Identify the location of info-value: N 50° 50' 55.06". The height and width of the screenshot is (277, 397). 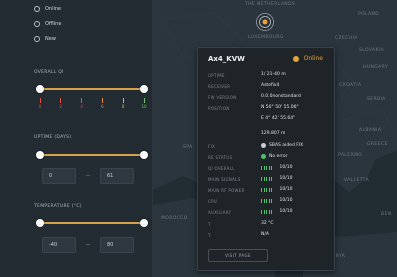
(280, 107).